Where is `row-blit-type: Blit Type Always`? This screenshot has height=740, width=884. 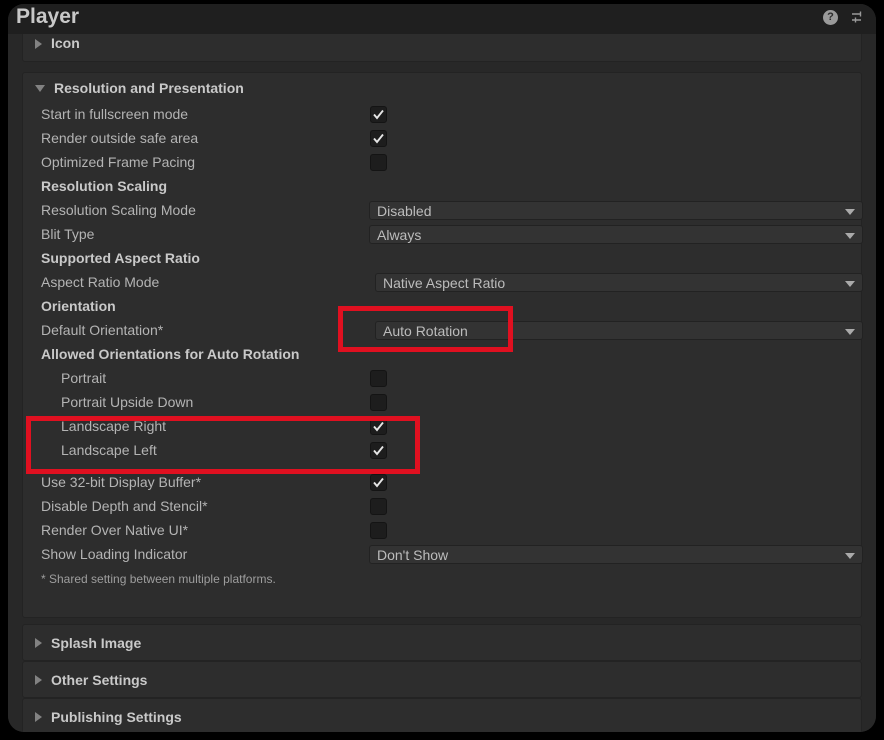 row-blit-type: Blit Type Always is located at coordinates (443, 235).